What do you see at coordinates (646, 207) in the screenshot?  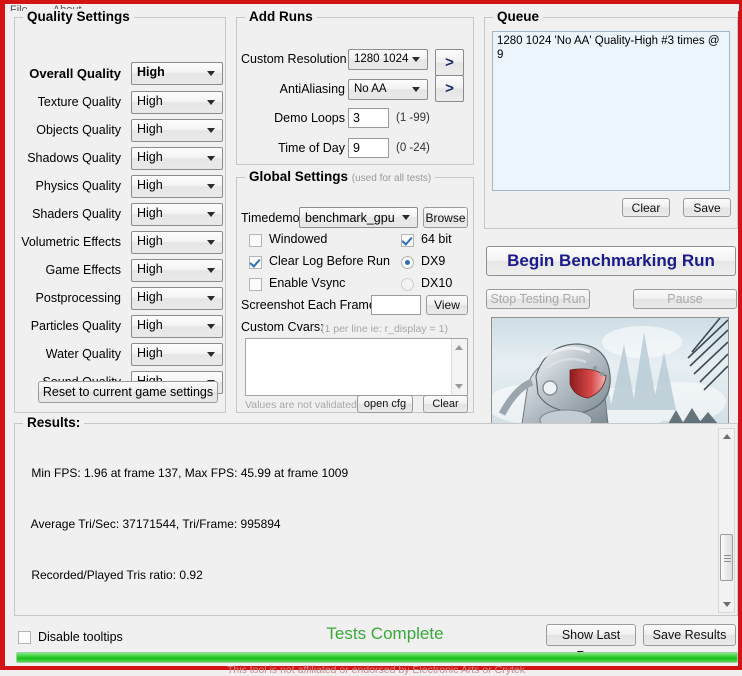 I see `queue-clear-button: Clear` at bounding box center [646, 207].